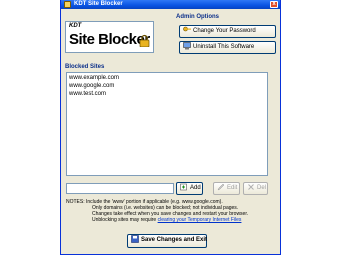  I want to click on close-button: x, so click(274, 4).